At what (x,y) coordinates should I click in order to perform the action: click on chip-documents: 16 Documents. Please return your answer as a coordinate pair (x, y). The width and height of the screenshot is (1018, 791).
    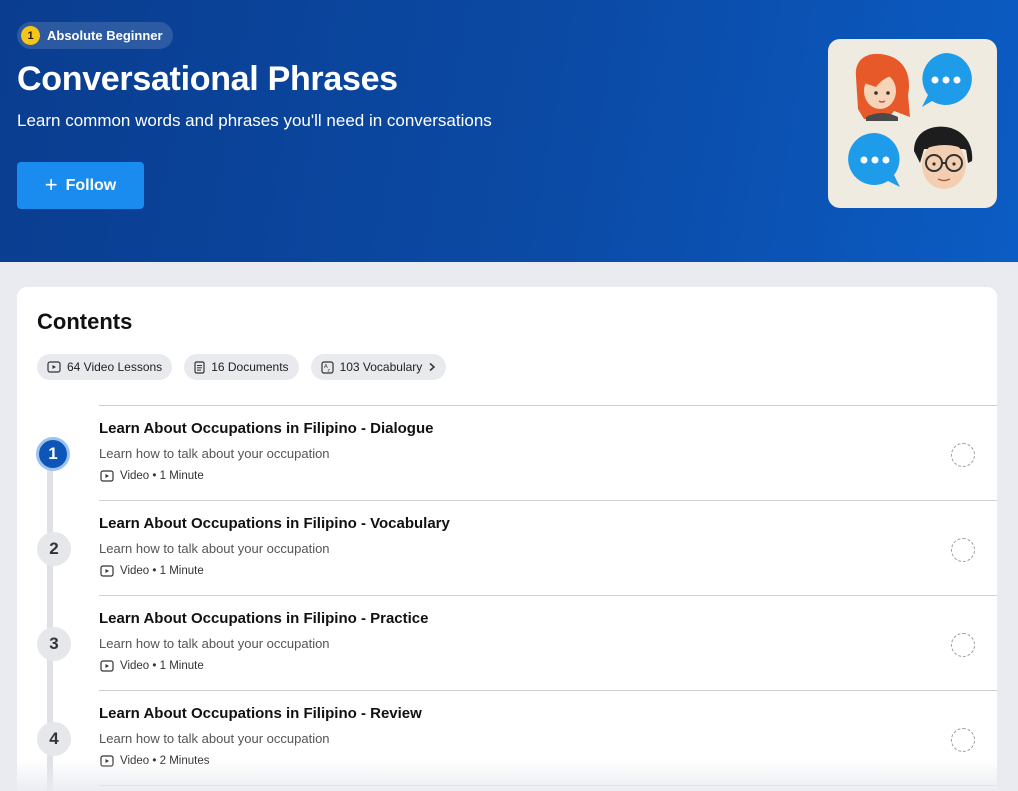
    Looking at the image, I should click on (241, 367).